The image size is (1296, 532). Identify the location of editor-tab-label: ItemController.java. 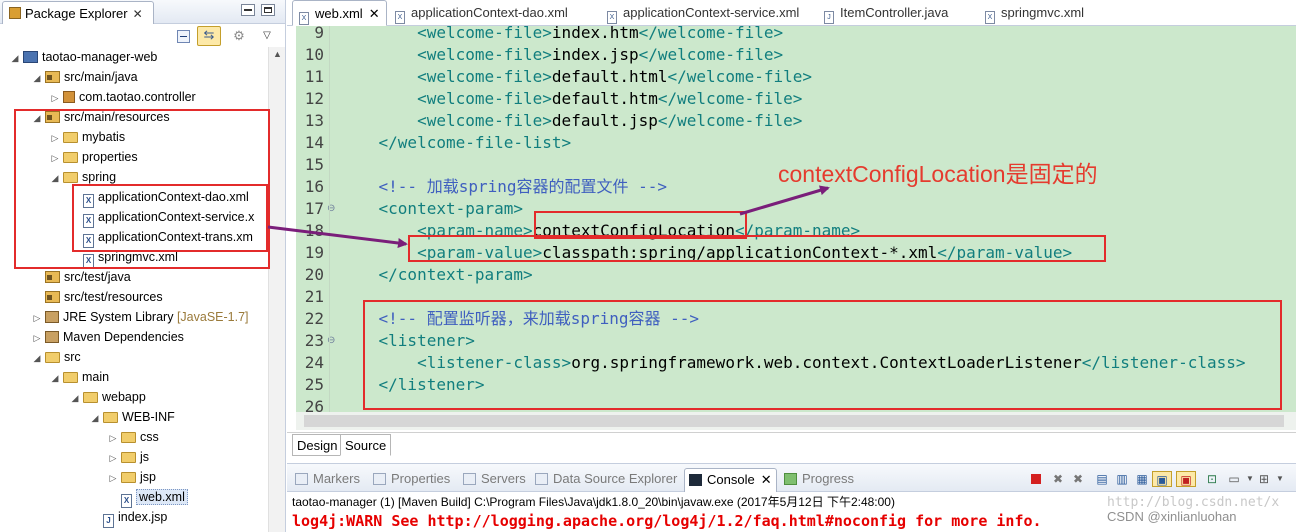
(894, 12).